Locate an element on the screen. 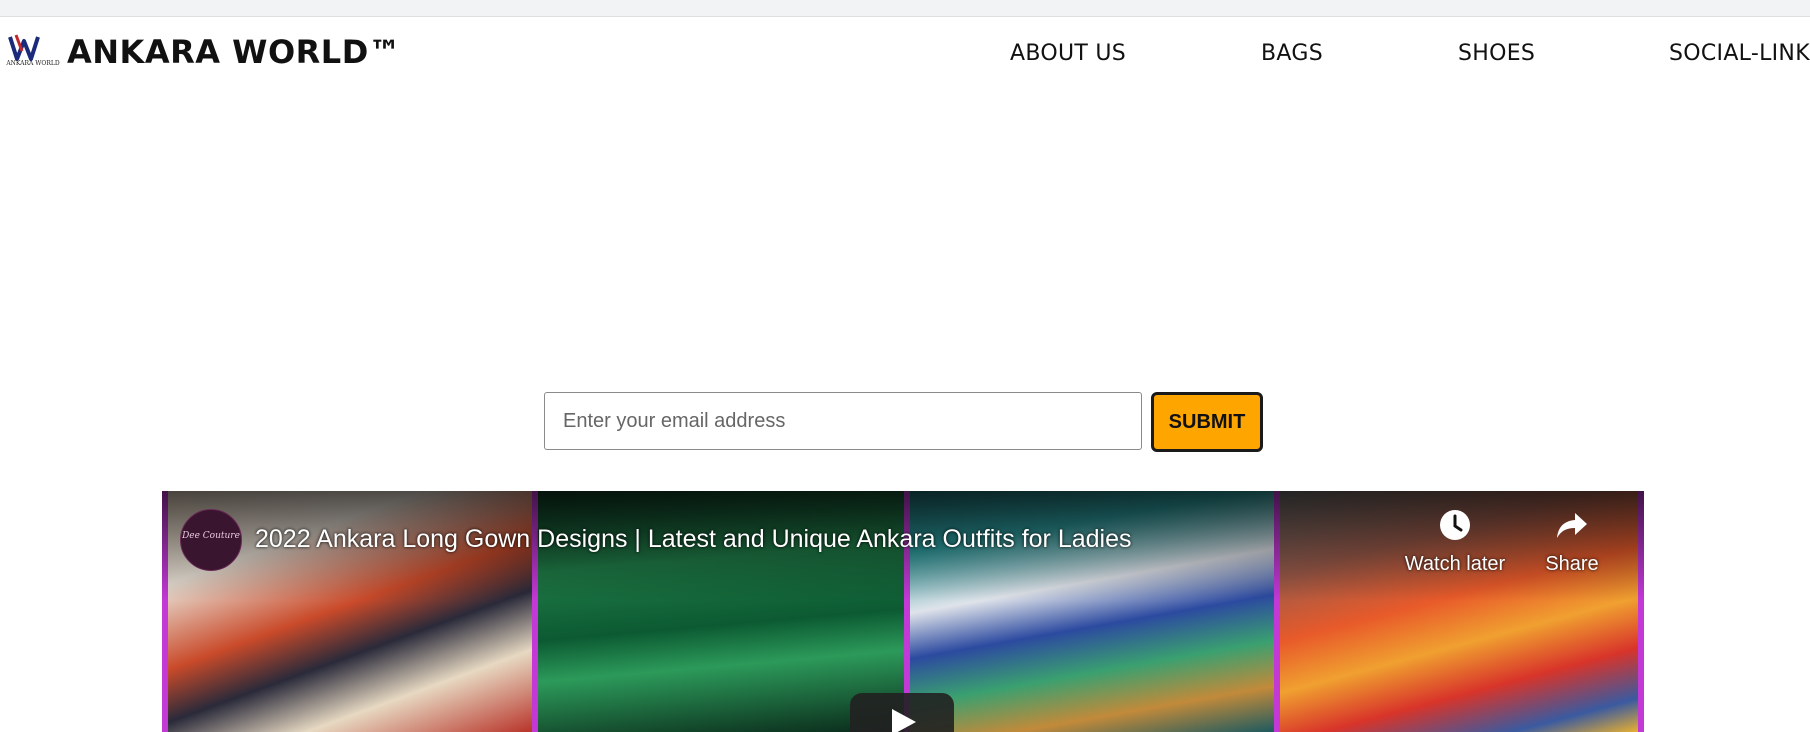 This screenshot has width=1810, height=732. submit-button: SUBMIT is located at coordinates (1207, 422).